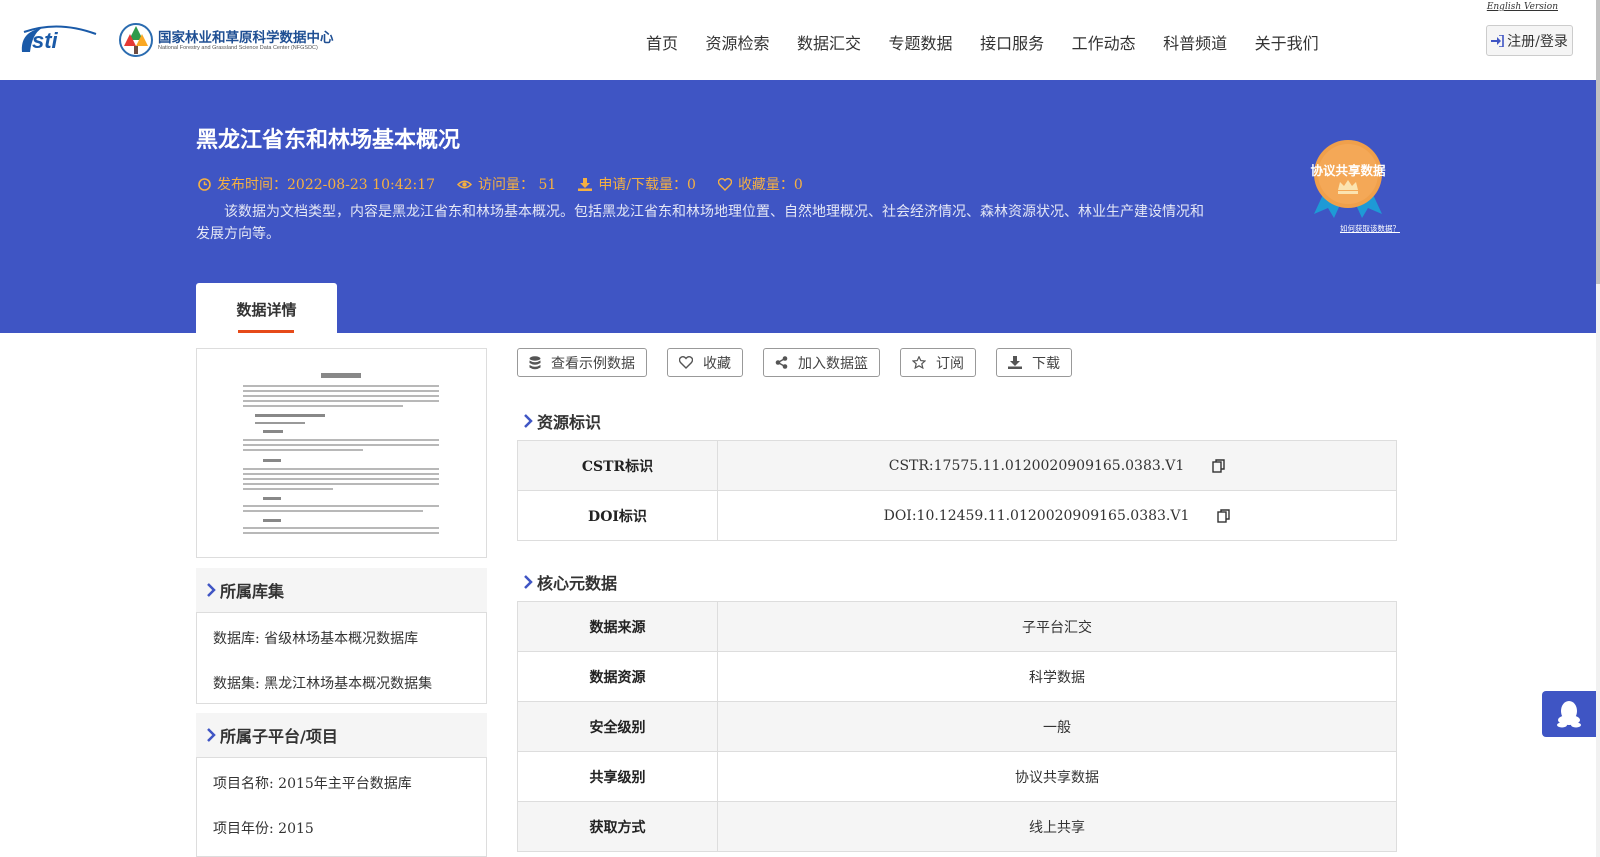  I want to click on download-count: 申请/下载量：0, so click(637, 184).